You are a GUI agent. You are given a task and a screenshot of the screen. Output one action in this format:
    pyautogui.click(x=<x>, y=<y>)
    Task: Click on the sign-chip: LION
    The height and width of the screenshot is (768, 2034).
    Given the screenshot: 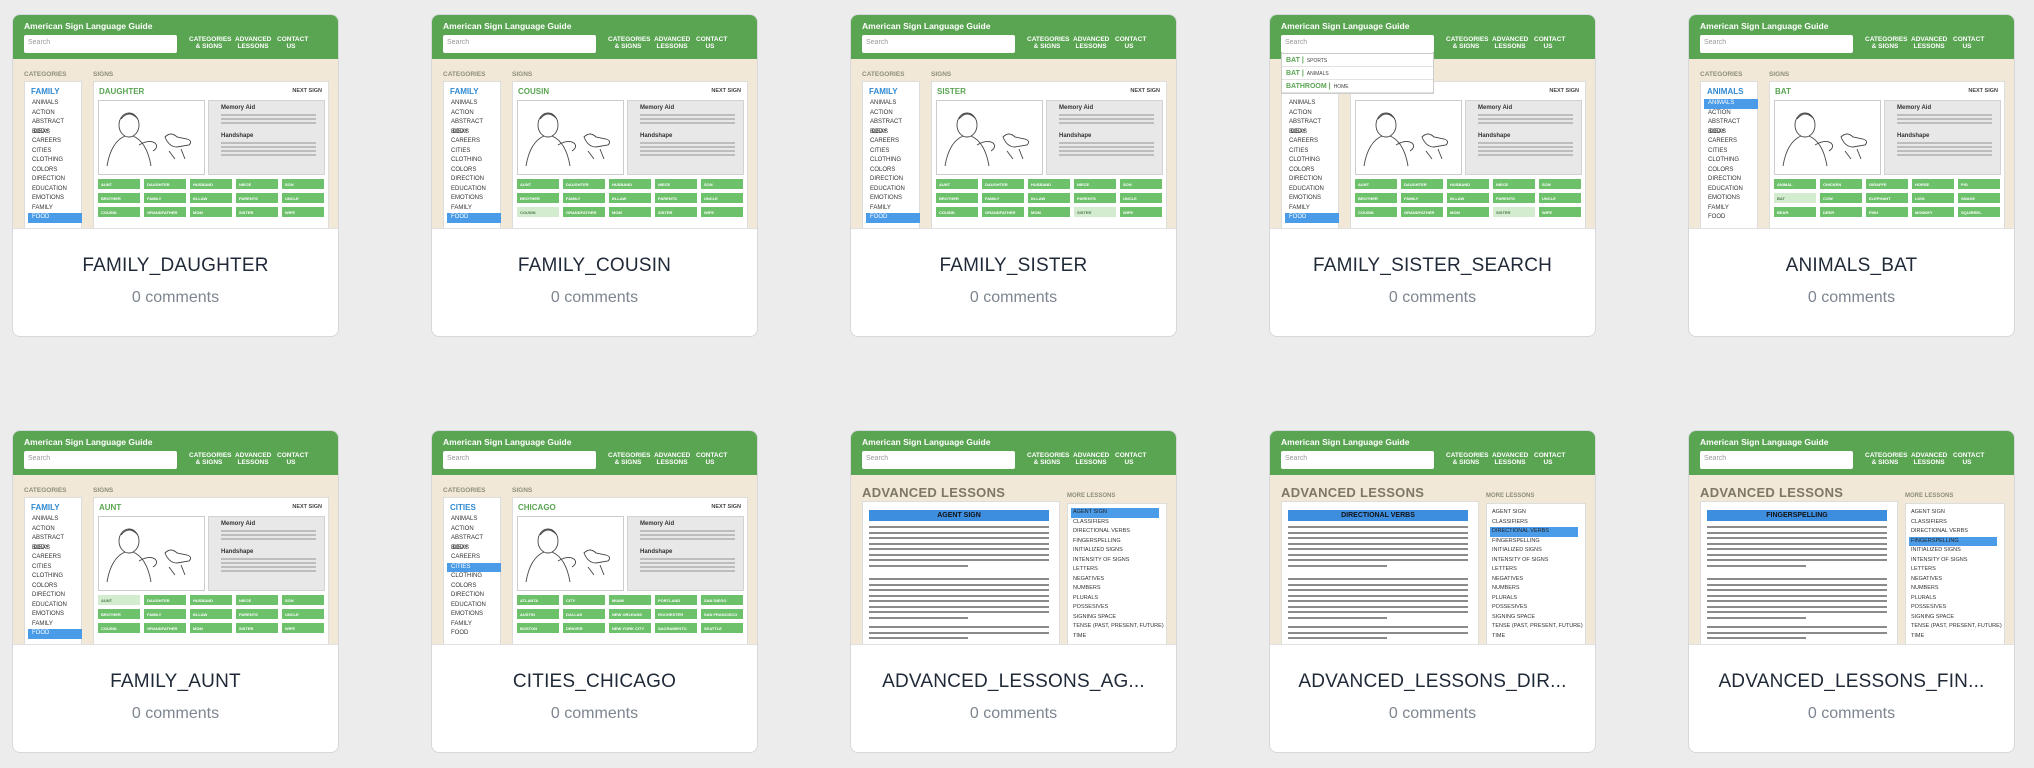 What is the action you would take?
    pyautogui.click(x=1933, y=198)
    